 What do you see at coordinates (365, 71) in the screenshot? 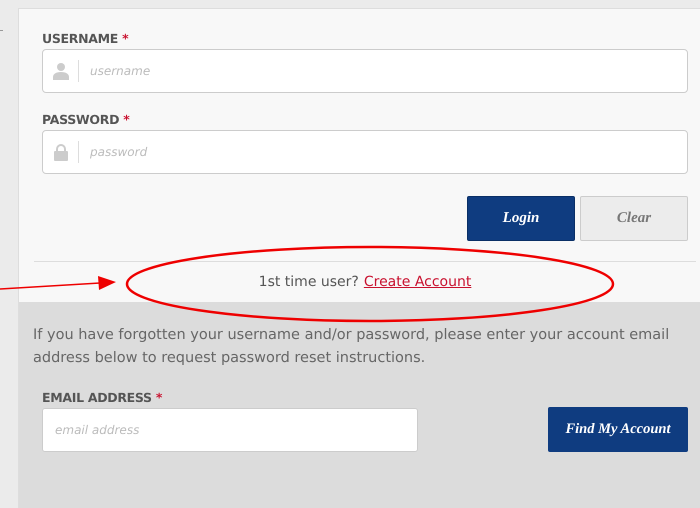
I see `username-field: username` at bounding box center [365, 71].